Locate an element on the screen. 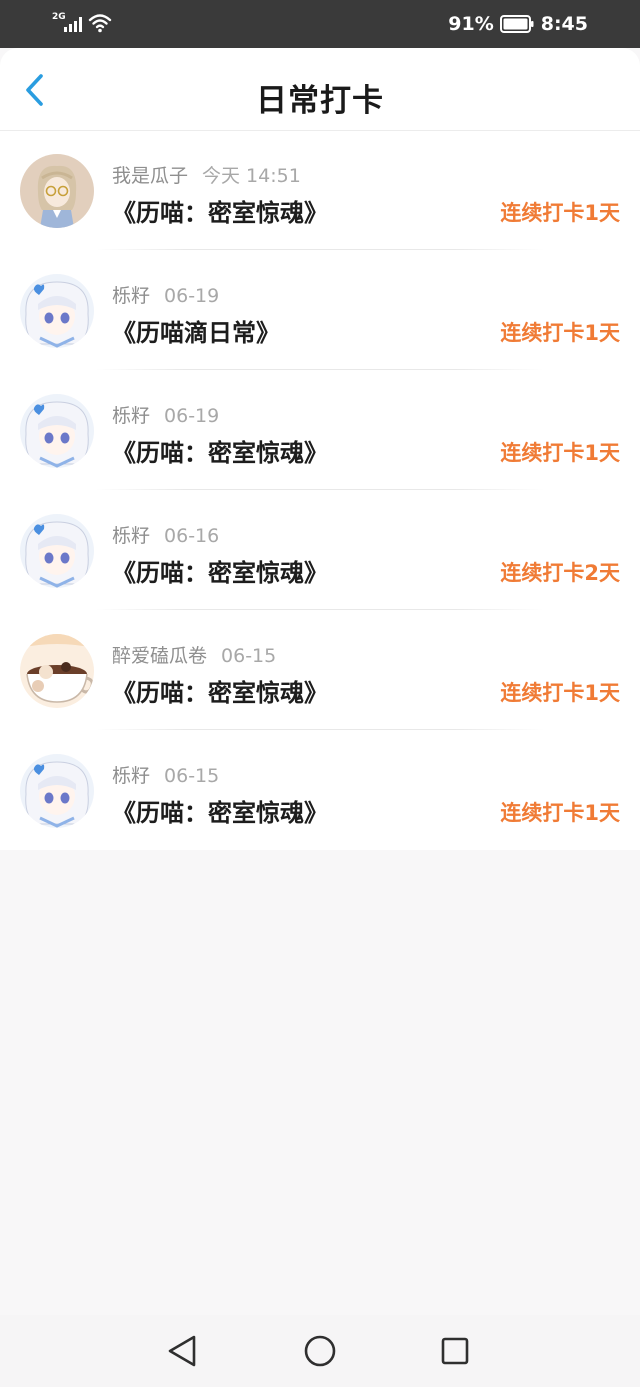 This screenshot has height=1387, width=640. streak-label: 连续打卡2天 is located at coordinates (560, 573).